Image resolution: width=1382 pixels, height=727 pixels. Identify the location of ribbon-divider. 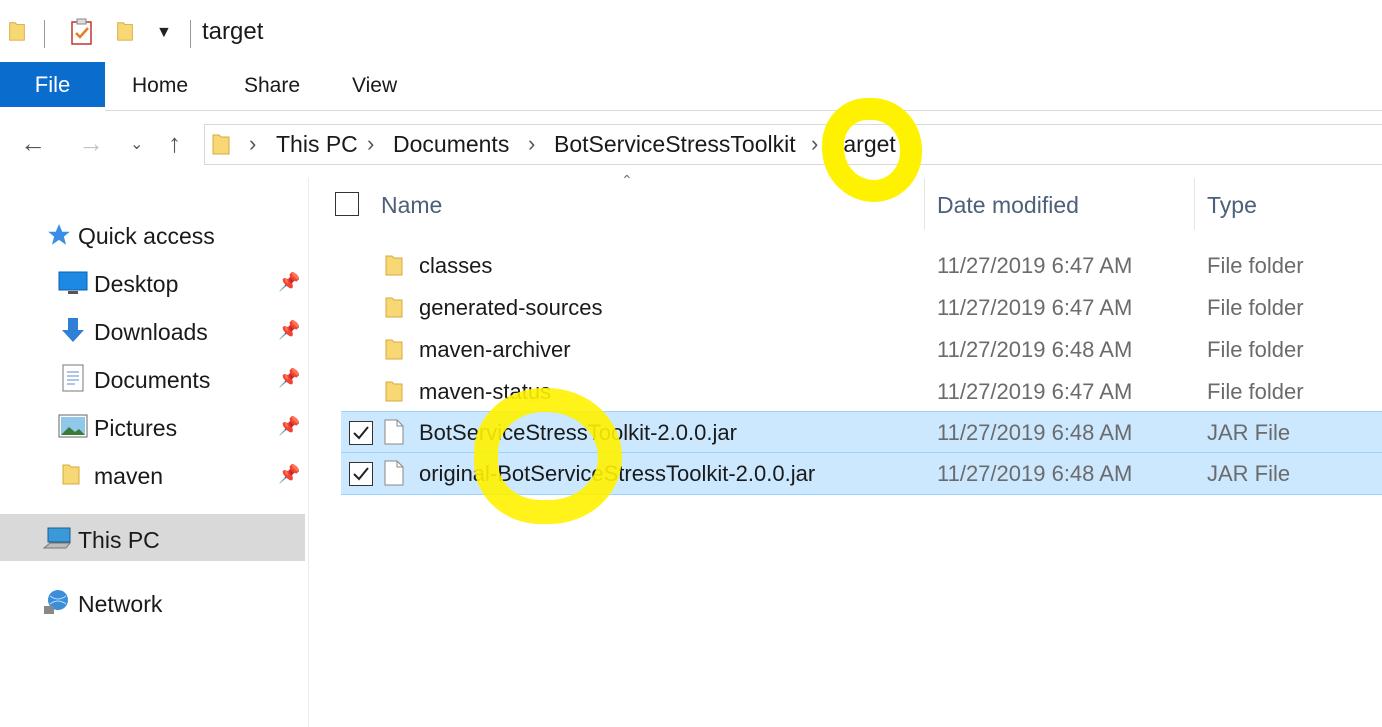
(743, 110).